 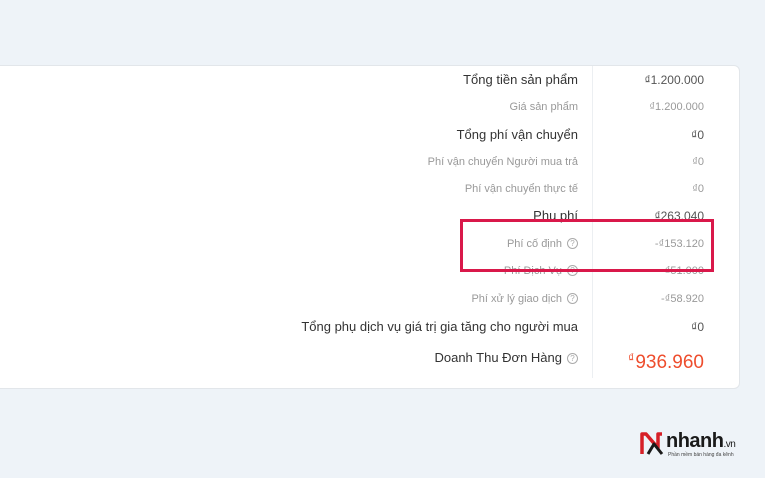 What do you see at coordinates (524, 299) in the screenshot?
I see `row-label: Phí xử lý giao dịch?` at bounding box center [524, 299].